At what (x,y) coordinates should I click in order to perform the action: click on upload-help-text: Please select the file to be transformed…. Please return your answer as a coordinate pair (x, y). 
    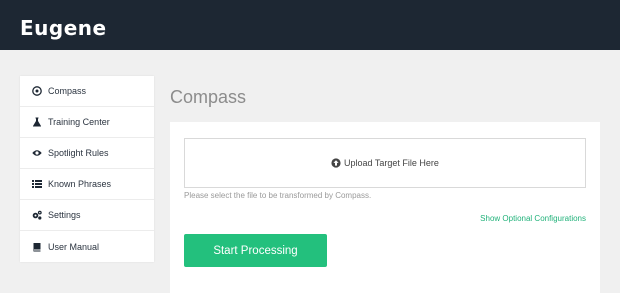
    Looking at the image, I should click on (278, 195).